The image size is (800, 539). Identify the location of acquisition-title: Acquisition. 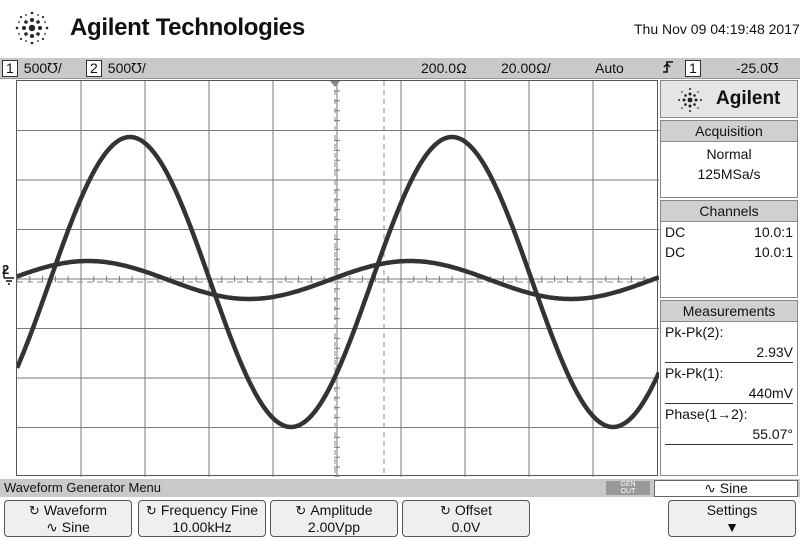
(729, 131).